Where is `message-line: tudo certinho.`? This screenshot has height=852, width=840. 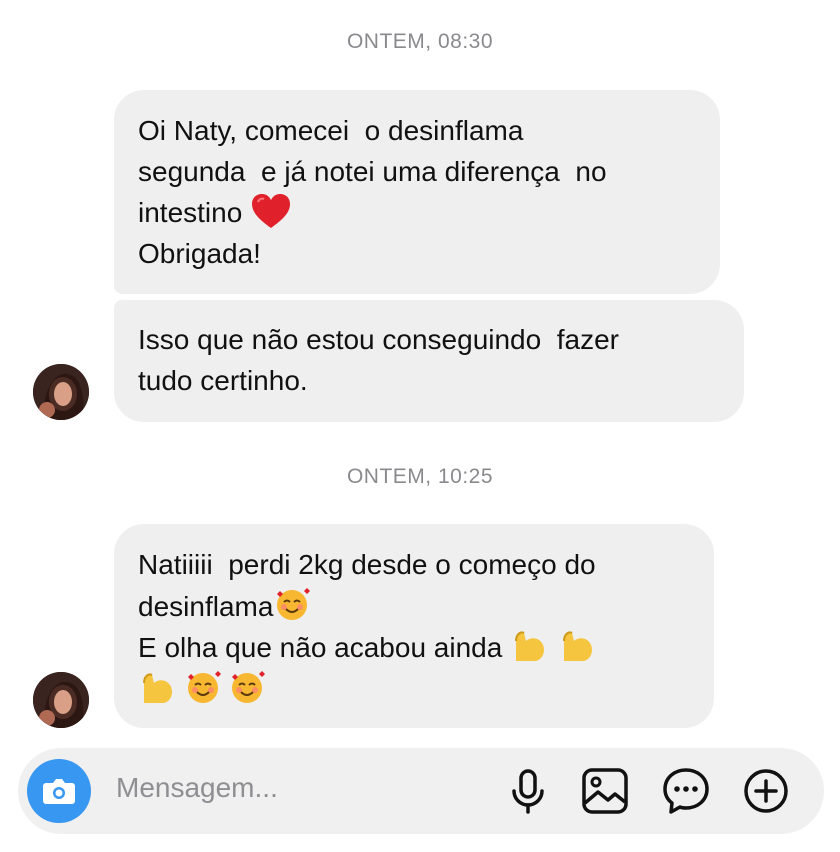
message-line: tudo certinho. is located at coordinates (223, 380).